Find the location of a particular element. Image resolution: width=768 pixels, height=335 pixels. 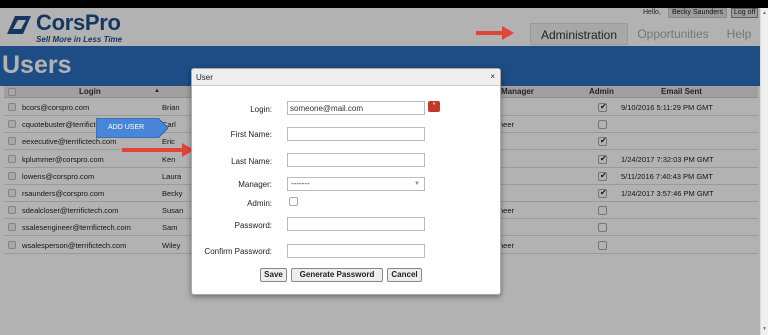

manager-label: Manager: is located at coordinates (255, 184).